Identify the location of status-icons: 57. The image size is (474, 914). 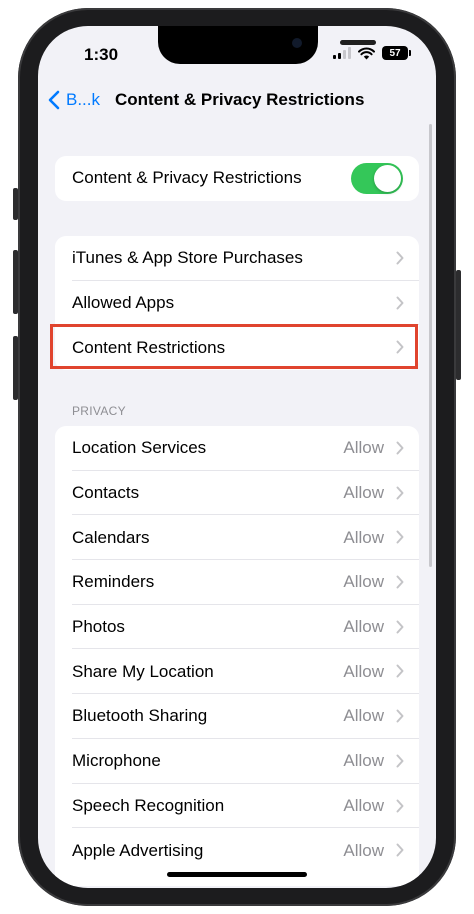
(372, 53).